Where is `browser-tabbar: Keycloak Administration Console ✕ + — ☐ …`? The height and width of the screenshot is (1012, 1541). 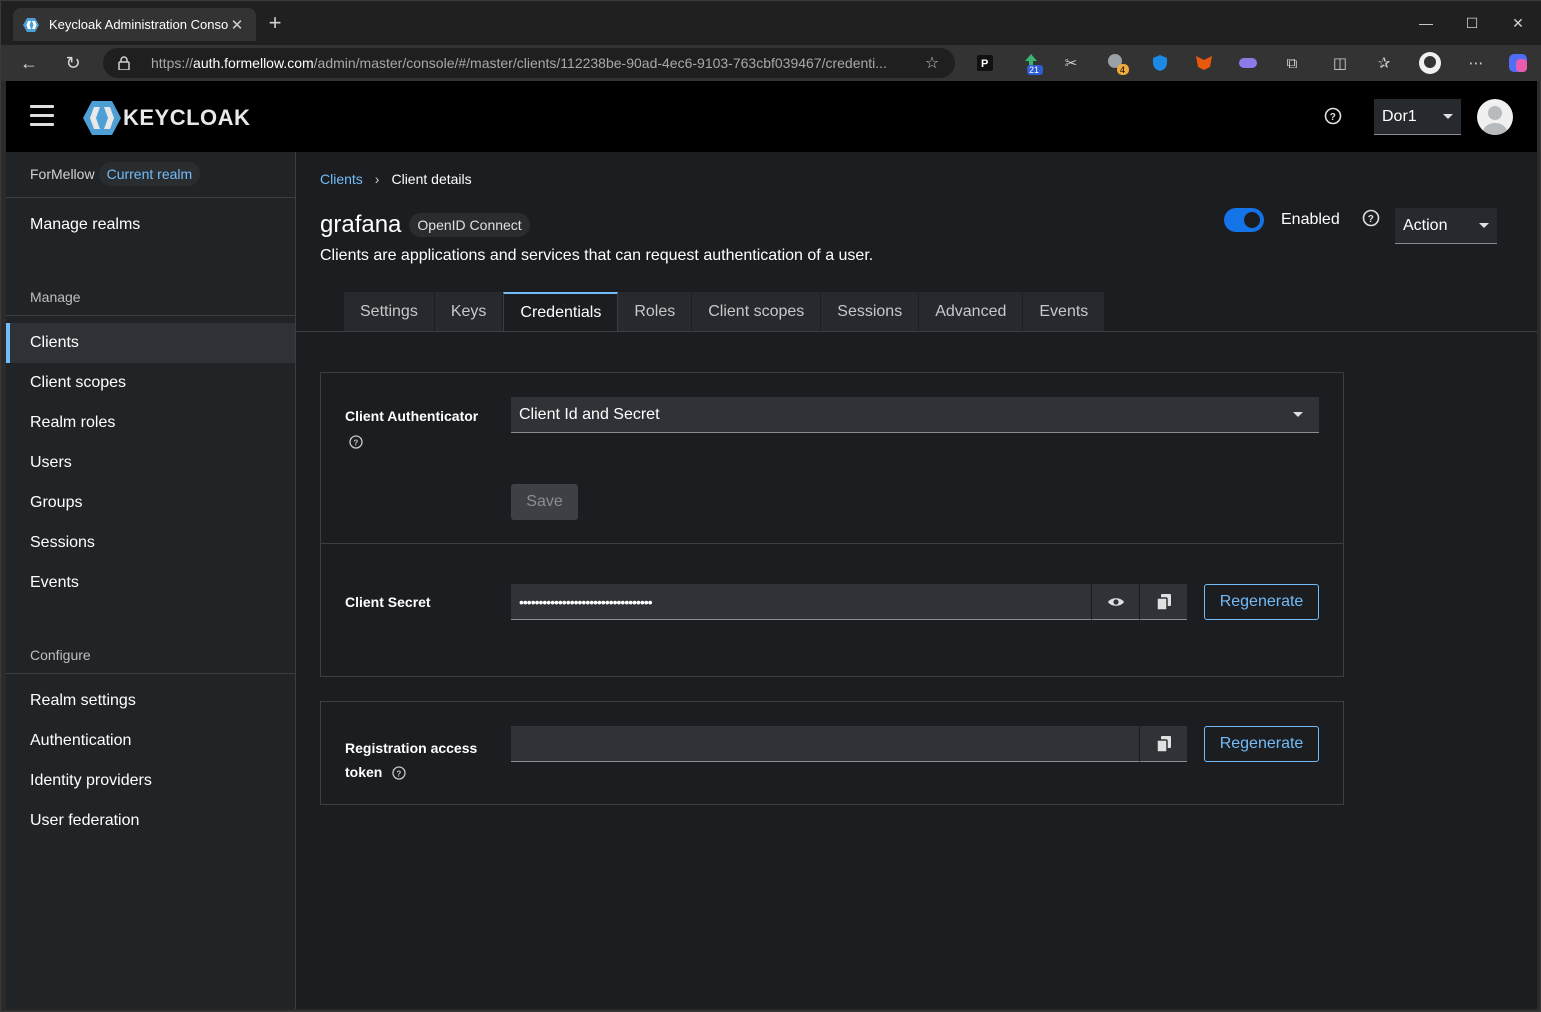 browser-tabbar: Keycloak Administration Console ✕ + — ☐ … is located at coordinates (771, 23).